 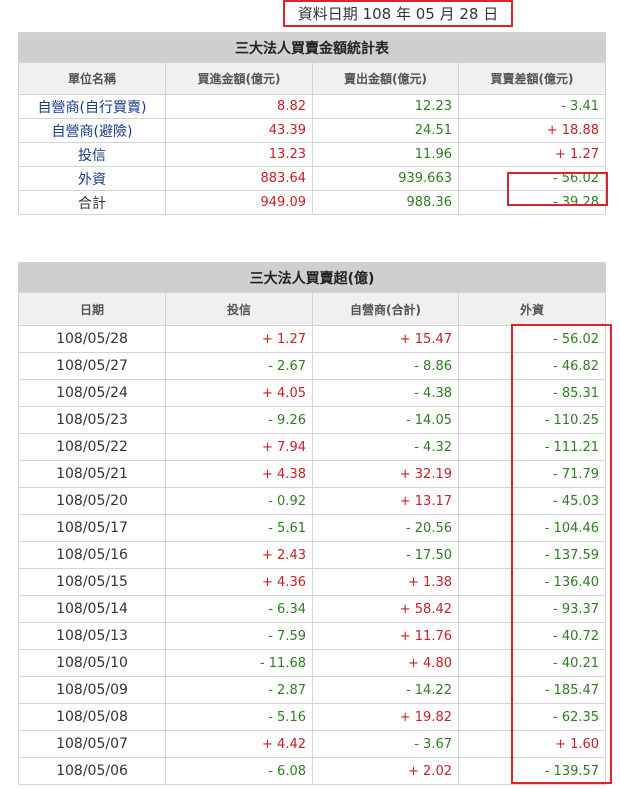 I want to click on sell-amount: 12.23, so click(x=385, y=106).